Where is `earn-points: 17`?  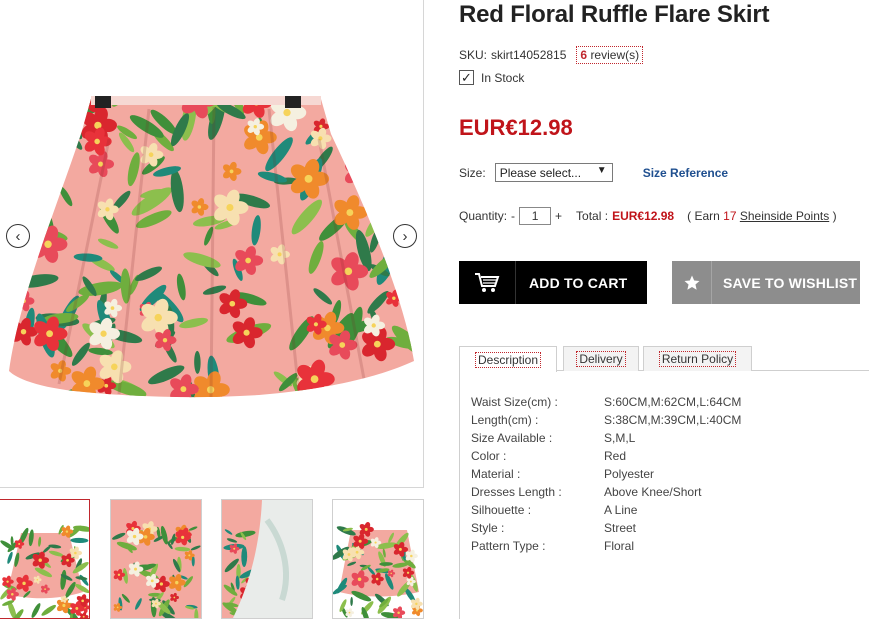 earn-points: 17 is located at coordinates (730, 216).